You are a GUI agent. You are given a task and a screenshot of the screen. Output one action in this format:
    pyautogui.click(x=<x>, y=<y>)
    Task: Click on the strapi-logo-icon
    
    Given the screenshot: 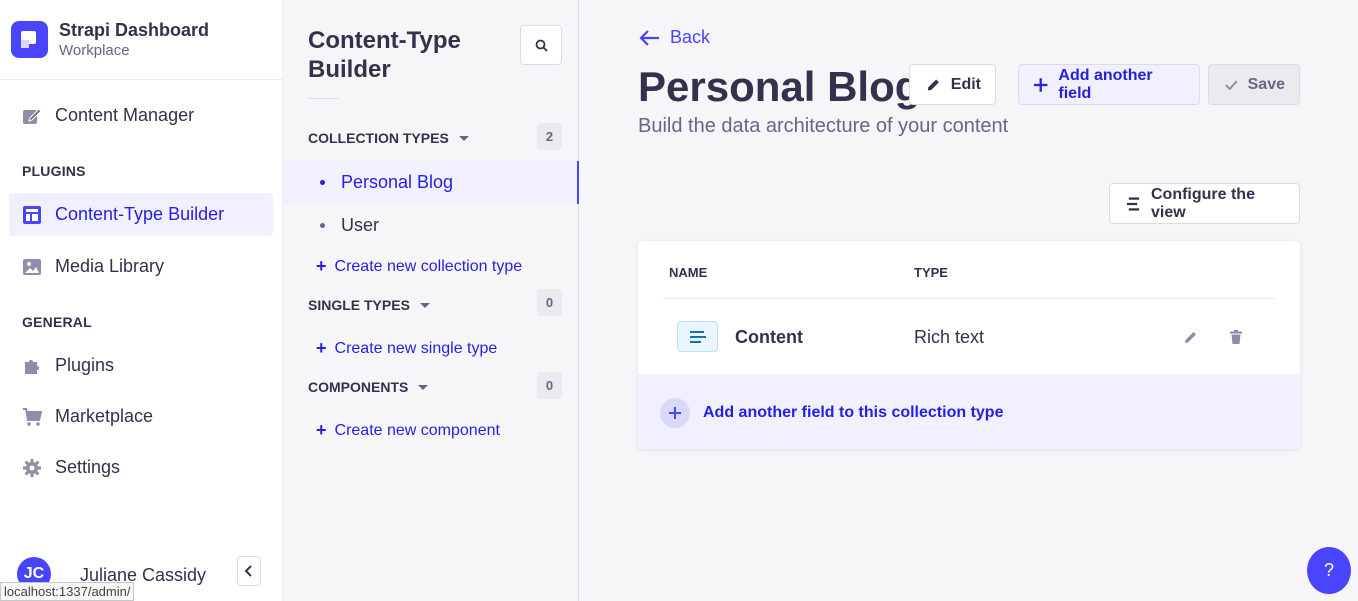 What is the action you would take?
    pyautogui.click(x=29, y=39)
    